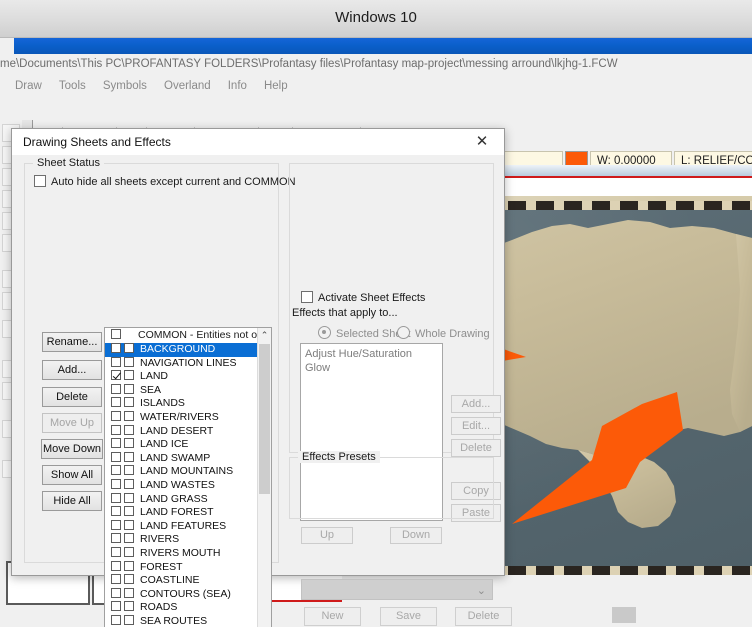  Describe the element at coordinates (188, 472) in the screenshot. I see `sheet-row-land-mountains: LAND MOUNTAINS` at that location.